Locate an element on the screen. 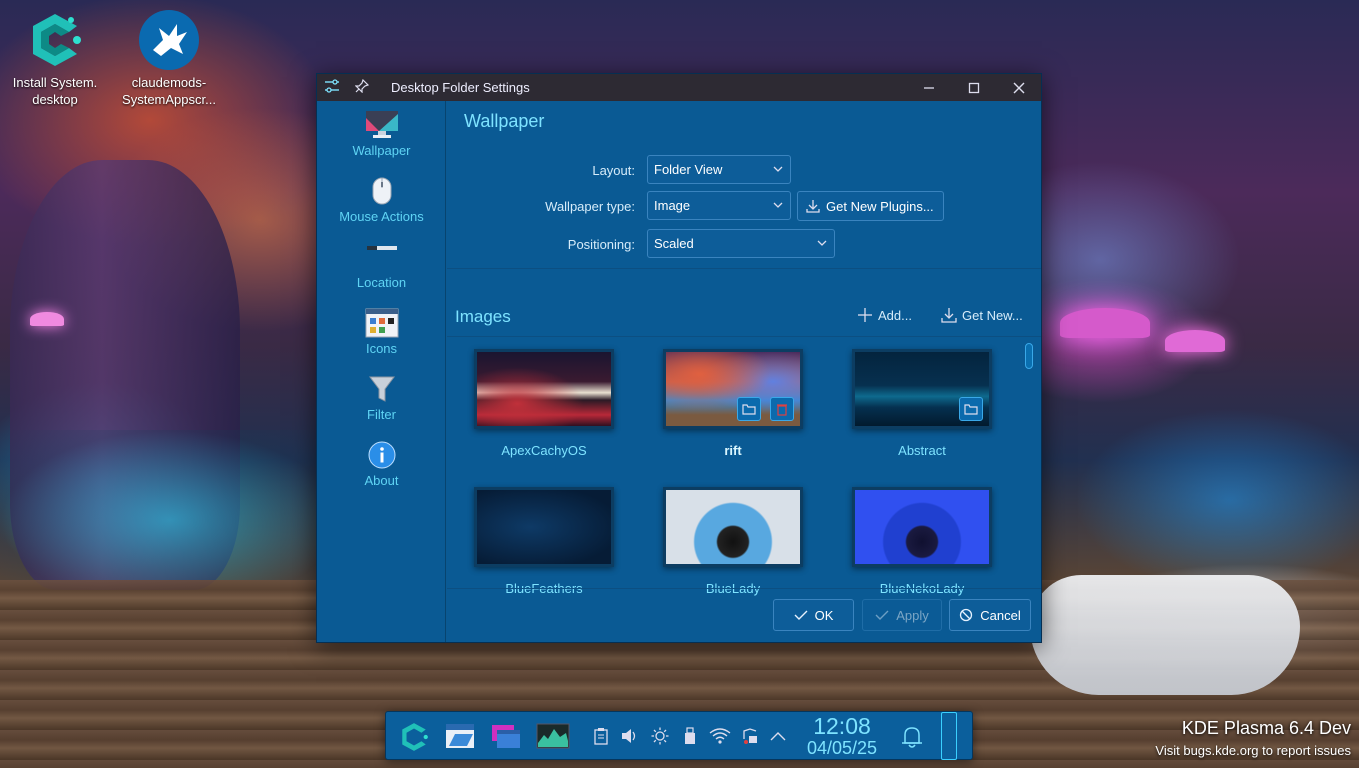 The width and height of the screenshot is (1359, 768). scrollbar-thumb is located at coordinates (1029, 356).